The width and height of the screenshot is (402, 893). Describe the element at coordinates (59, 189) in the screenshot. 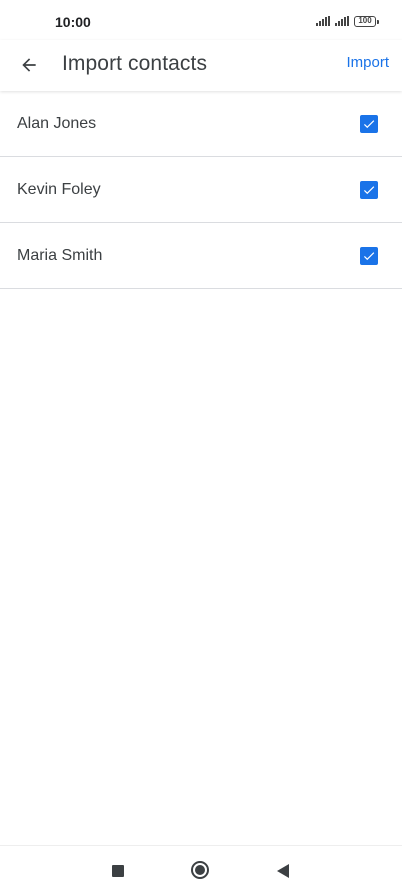

I see `contact-name: Kevin Foley` at that location.